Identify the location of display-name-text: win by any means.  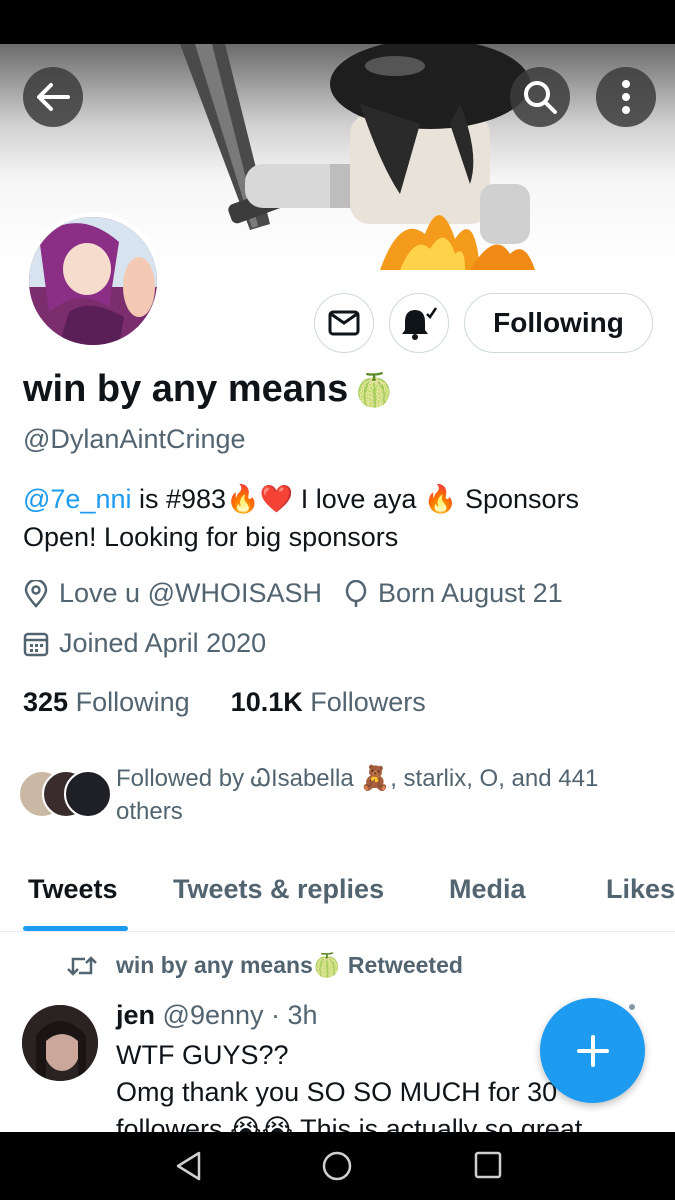
(186, 389).